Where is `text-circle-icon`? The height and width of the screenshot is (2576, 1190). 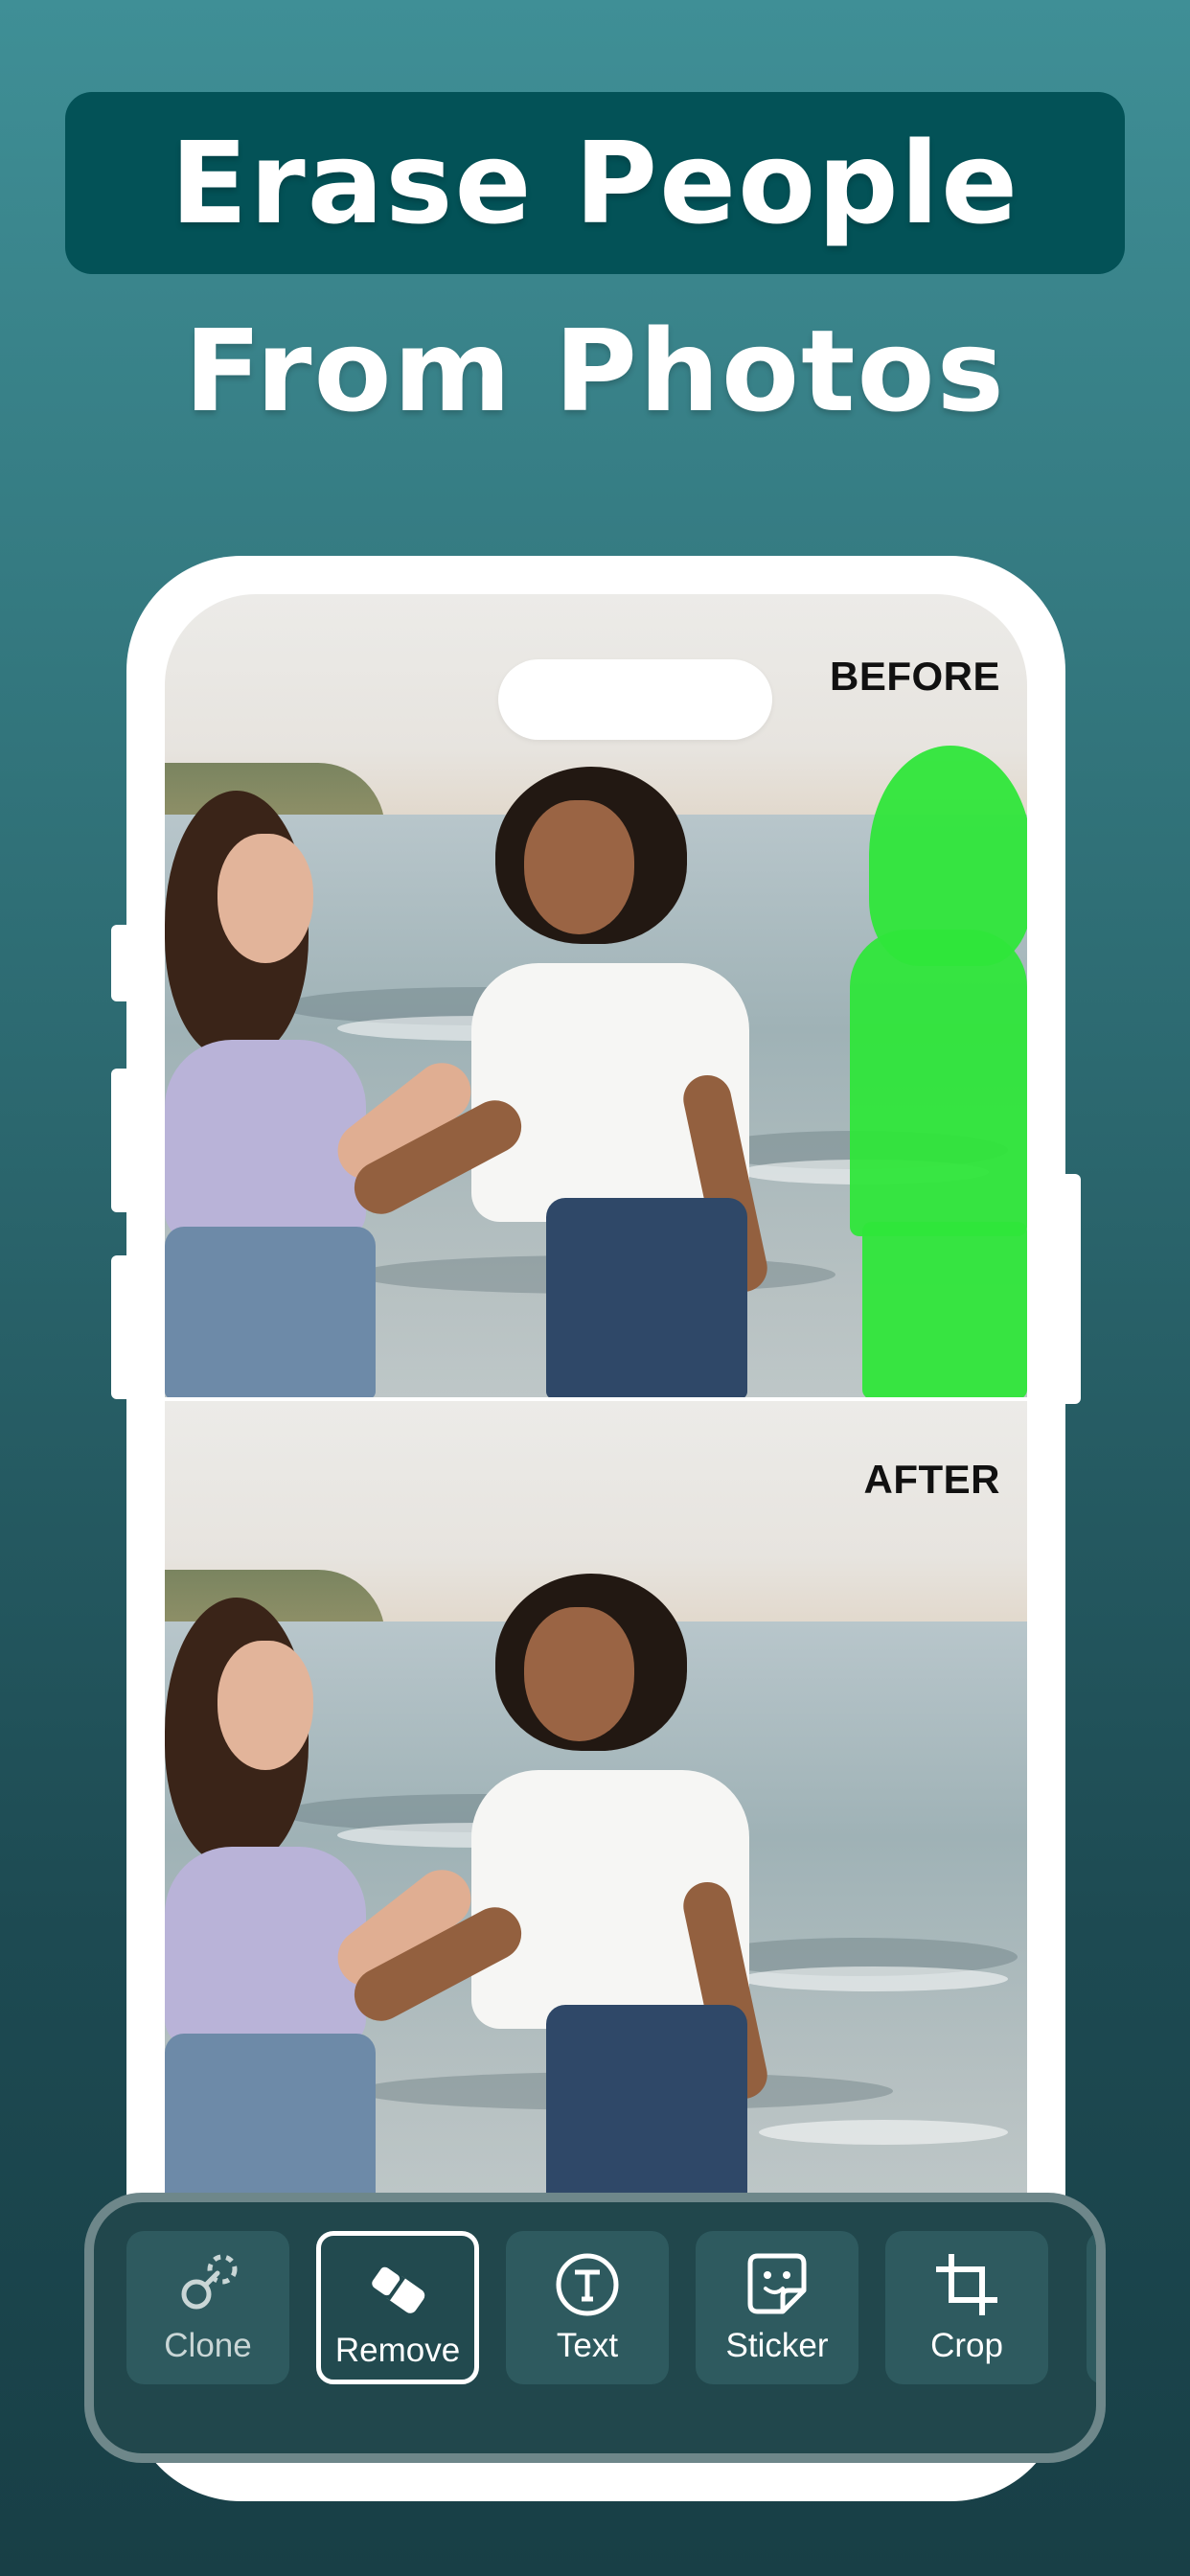
text-circle-icon is located at coordinates (588, 2284).